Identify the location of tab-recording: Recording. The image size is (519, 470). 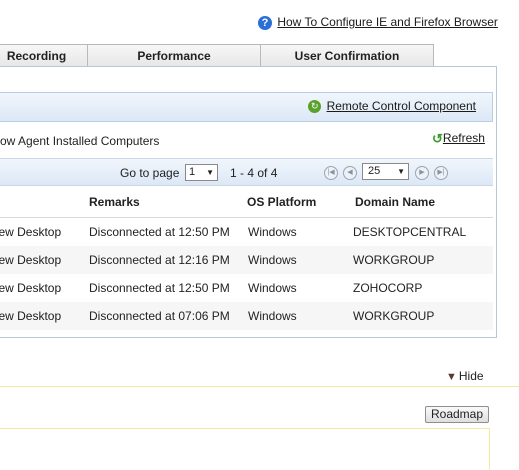
(44, 55).